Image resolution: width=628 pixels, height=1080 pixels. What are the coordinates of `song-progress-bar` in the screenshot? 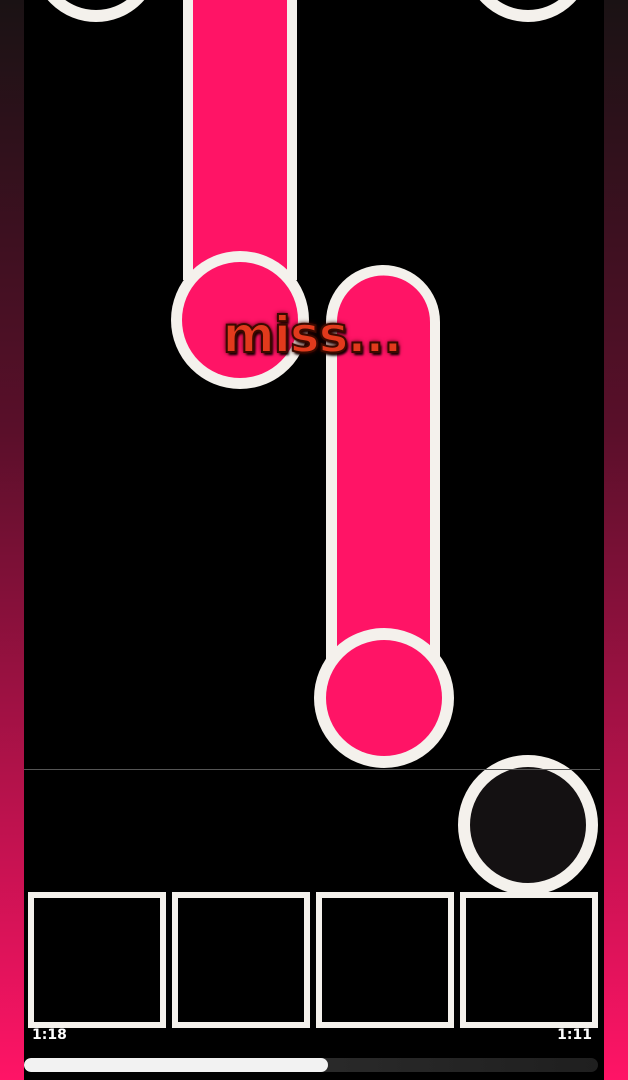 It's located at (311, 1065).